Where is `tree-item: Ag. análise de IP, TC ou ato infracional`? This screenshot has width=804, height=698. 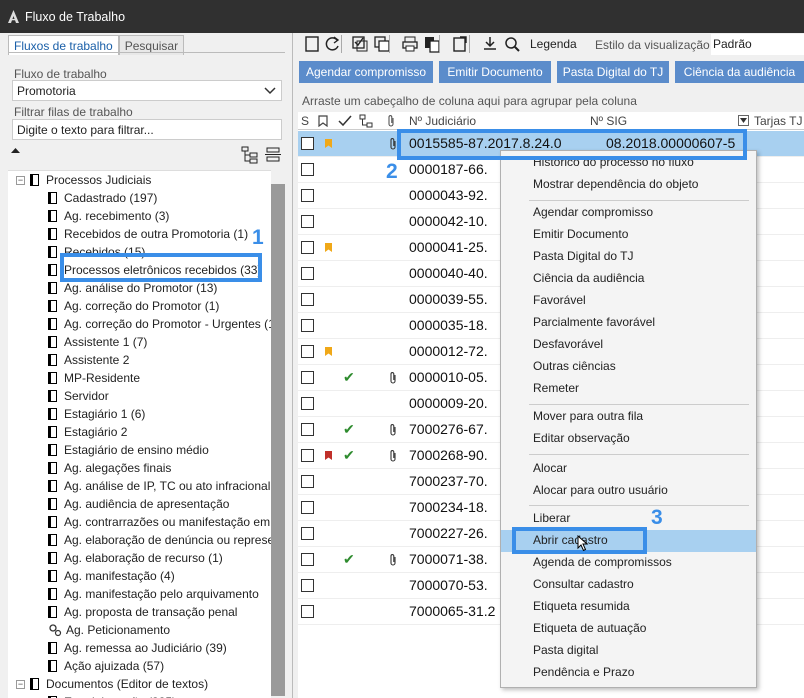 tree-item: Ag. análise de IP, TC ou ato infracional is located at coordinates (159, 486).